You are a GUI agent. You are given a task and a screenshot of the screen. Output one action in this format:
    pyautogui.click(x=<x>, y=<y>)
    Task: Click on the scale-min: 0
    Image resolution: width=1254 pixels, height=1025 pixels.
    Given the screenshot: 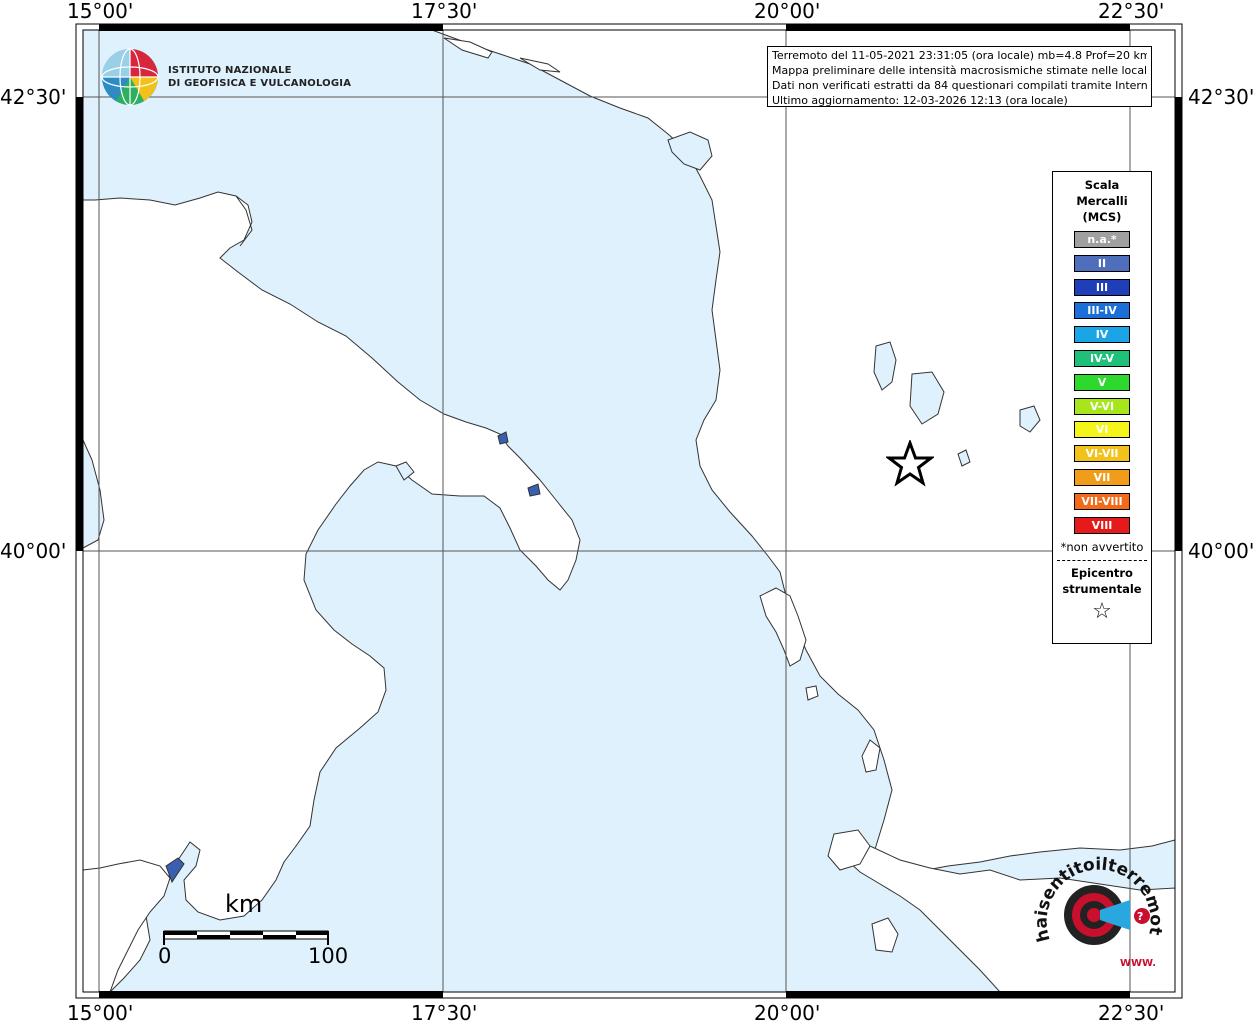 What is the action you would take?
    pyautogui.click(x=165, y=956)
    